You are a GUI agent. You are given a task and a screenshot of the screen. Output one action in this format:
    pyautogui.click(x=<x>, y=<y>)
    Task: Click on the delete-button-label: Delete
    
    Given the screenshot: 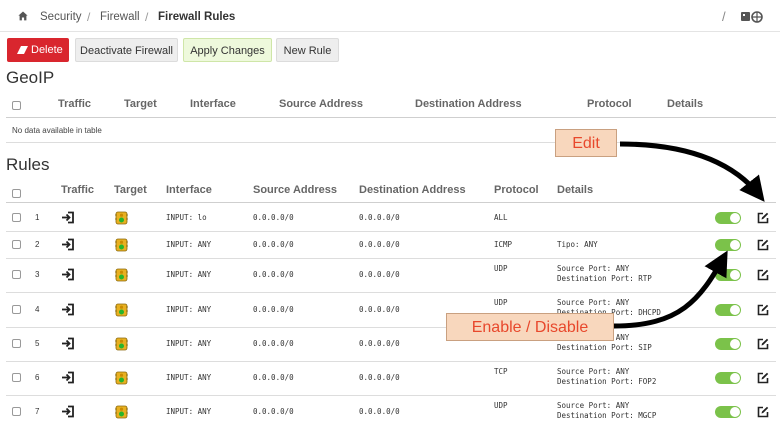 What is the action you would take?
    pyautogui.click(x=47, y=50)
    